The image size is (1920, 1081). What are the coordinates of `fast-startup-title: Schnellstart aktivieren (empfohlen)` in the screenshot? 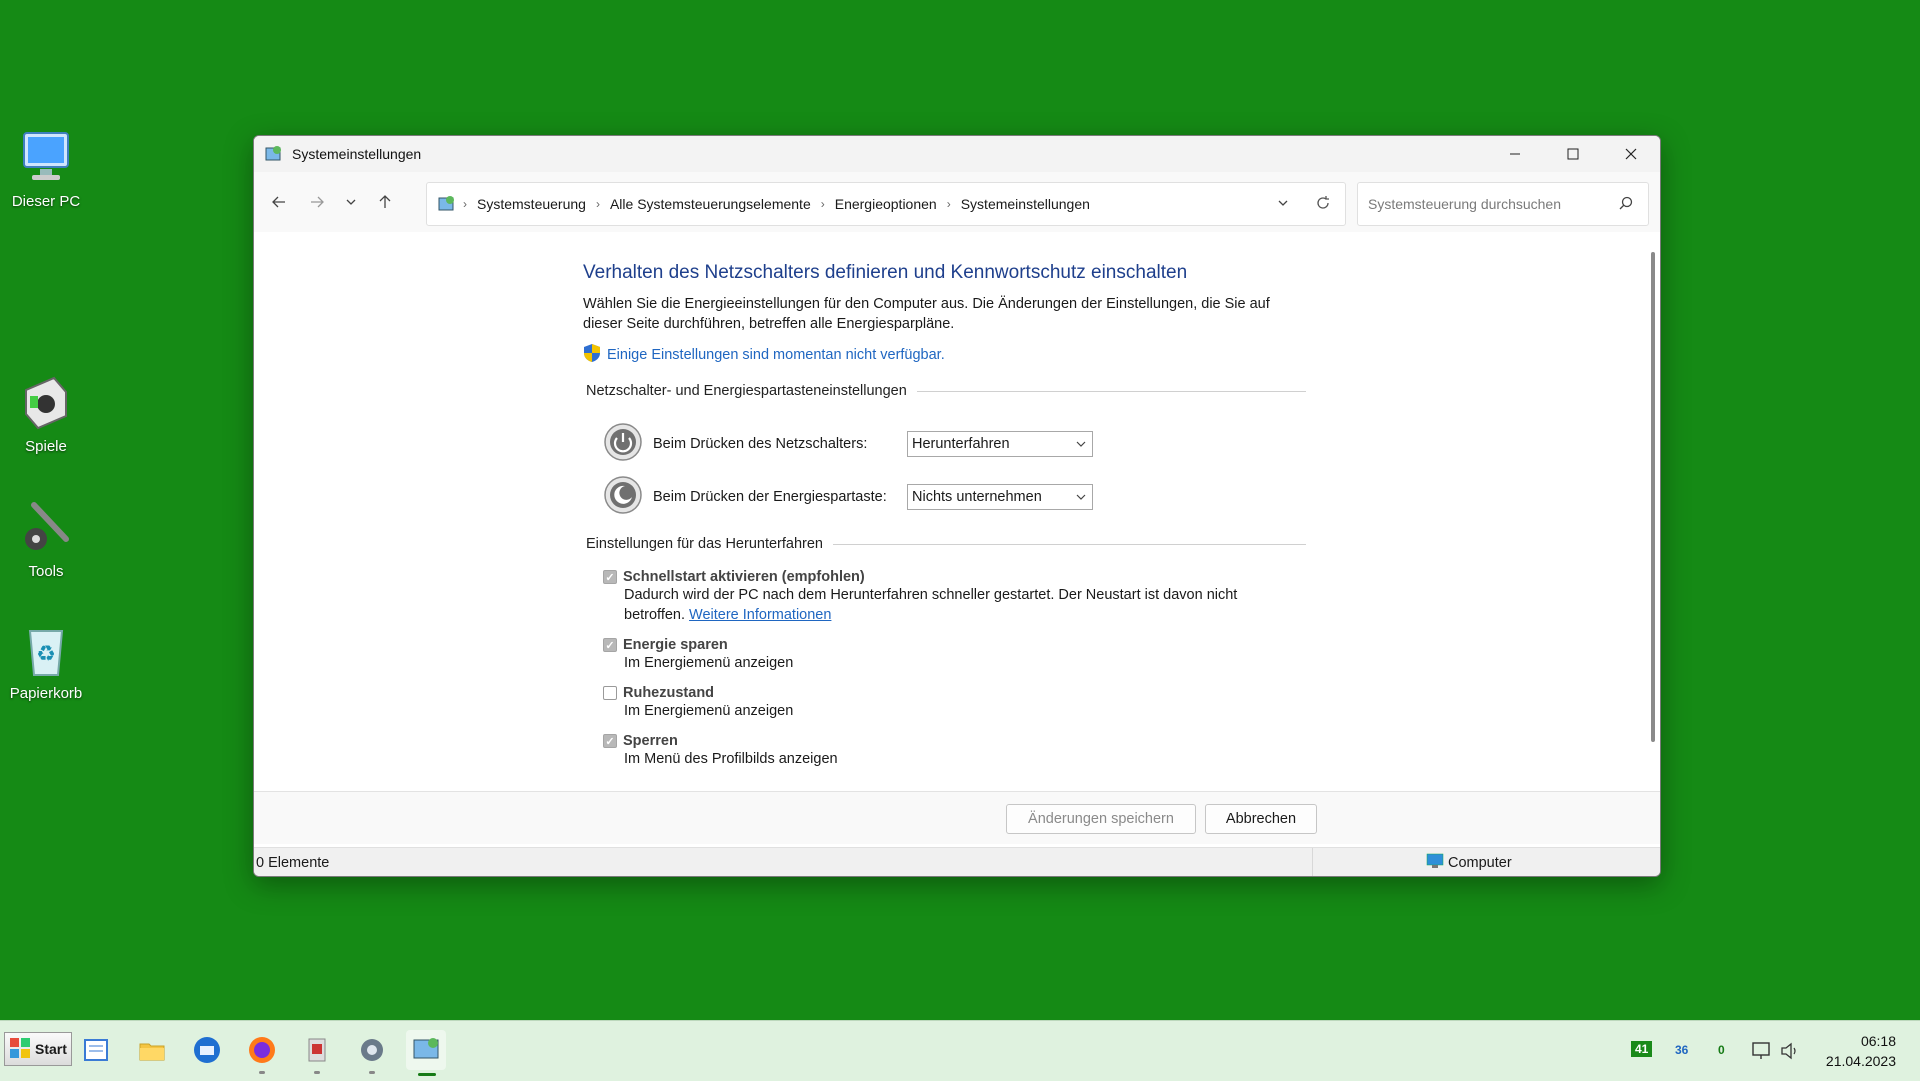 It's located at (744, 577).